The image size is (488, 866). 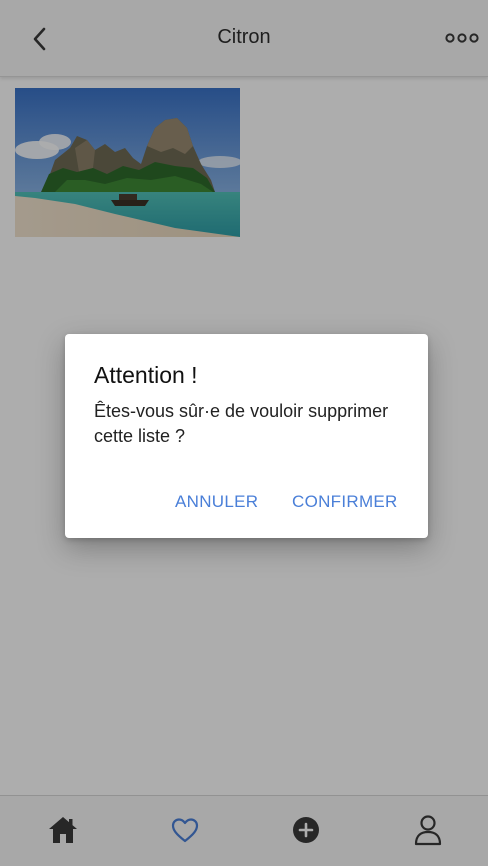 I want to click on confirm-button: CONFIRMER, so click(x=345, y=502).